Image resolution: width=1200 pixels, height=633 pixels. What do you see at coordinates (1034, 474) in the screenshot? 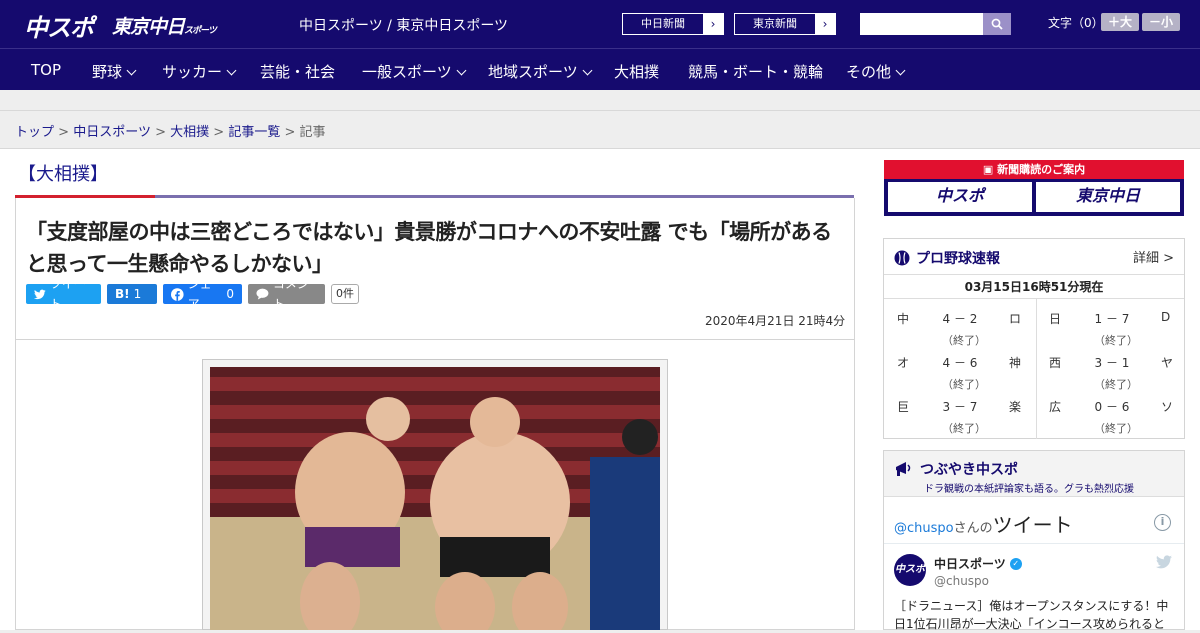
I see `tweets-panel-header: つぶやき中スポ ドラ観戦の本紙評論家も語る。グラも熱烈応援` at bounding box center [1034, 474].